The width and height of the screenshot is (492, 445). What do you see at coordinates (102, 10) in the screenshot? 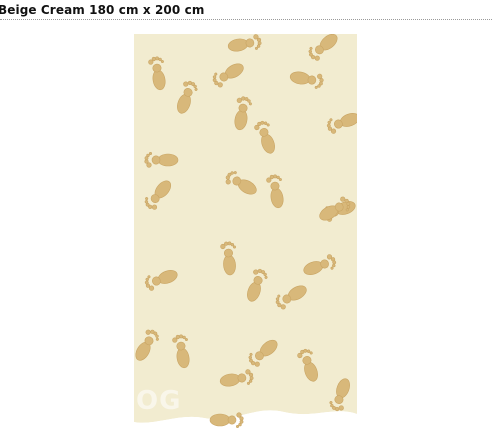
I see `product-title: Beige Cream 180 cm x 200 cm` at bounding box center [102, 10].